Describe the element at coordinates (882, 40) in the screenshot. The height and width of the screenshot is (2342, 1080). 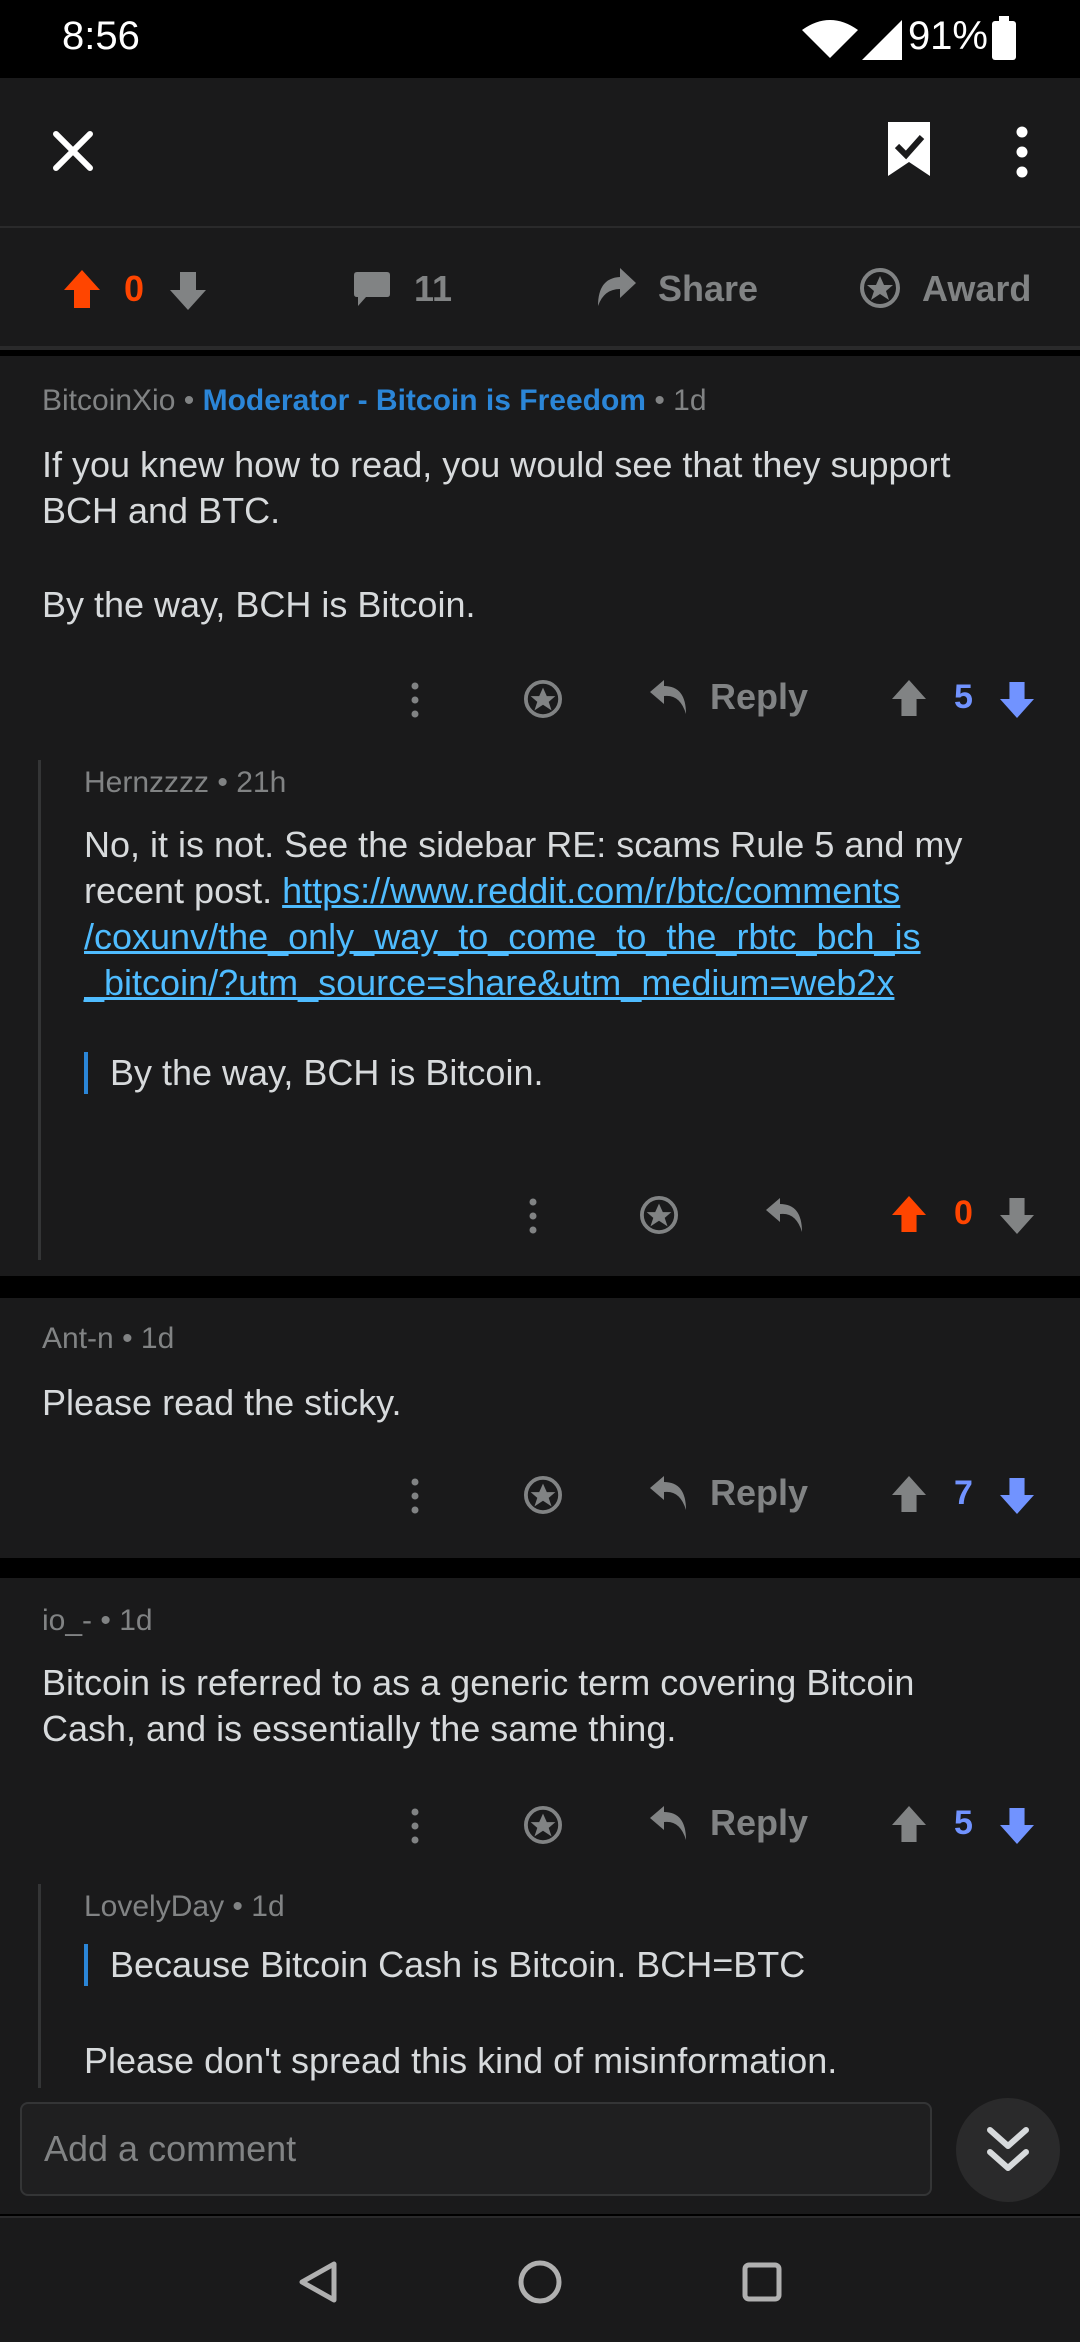
I see `signal-icon` at that location.